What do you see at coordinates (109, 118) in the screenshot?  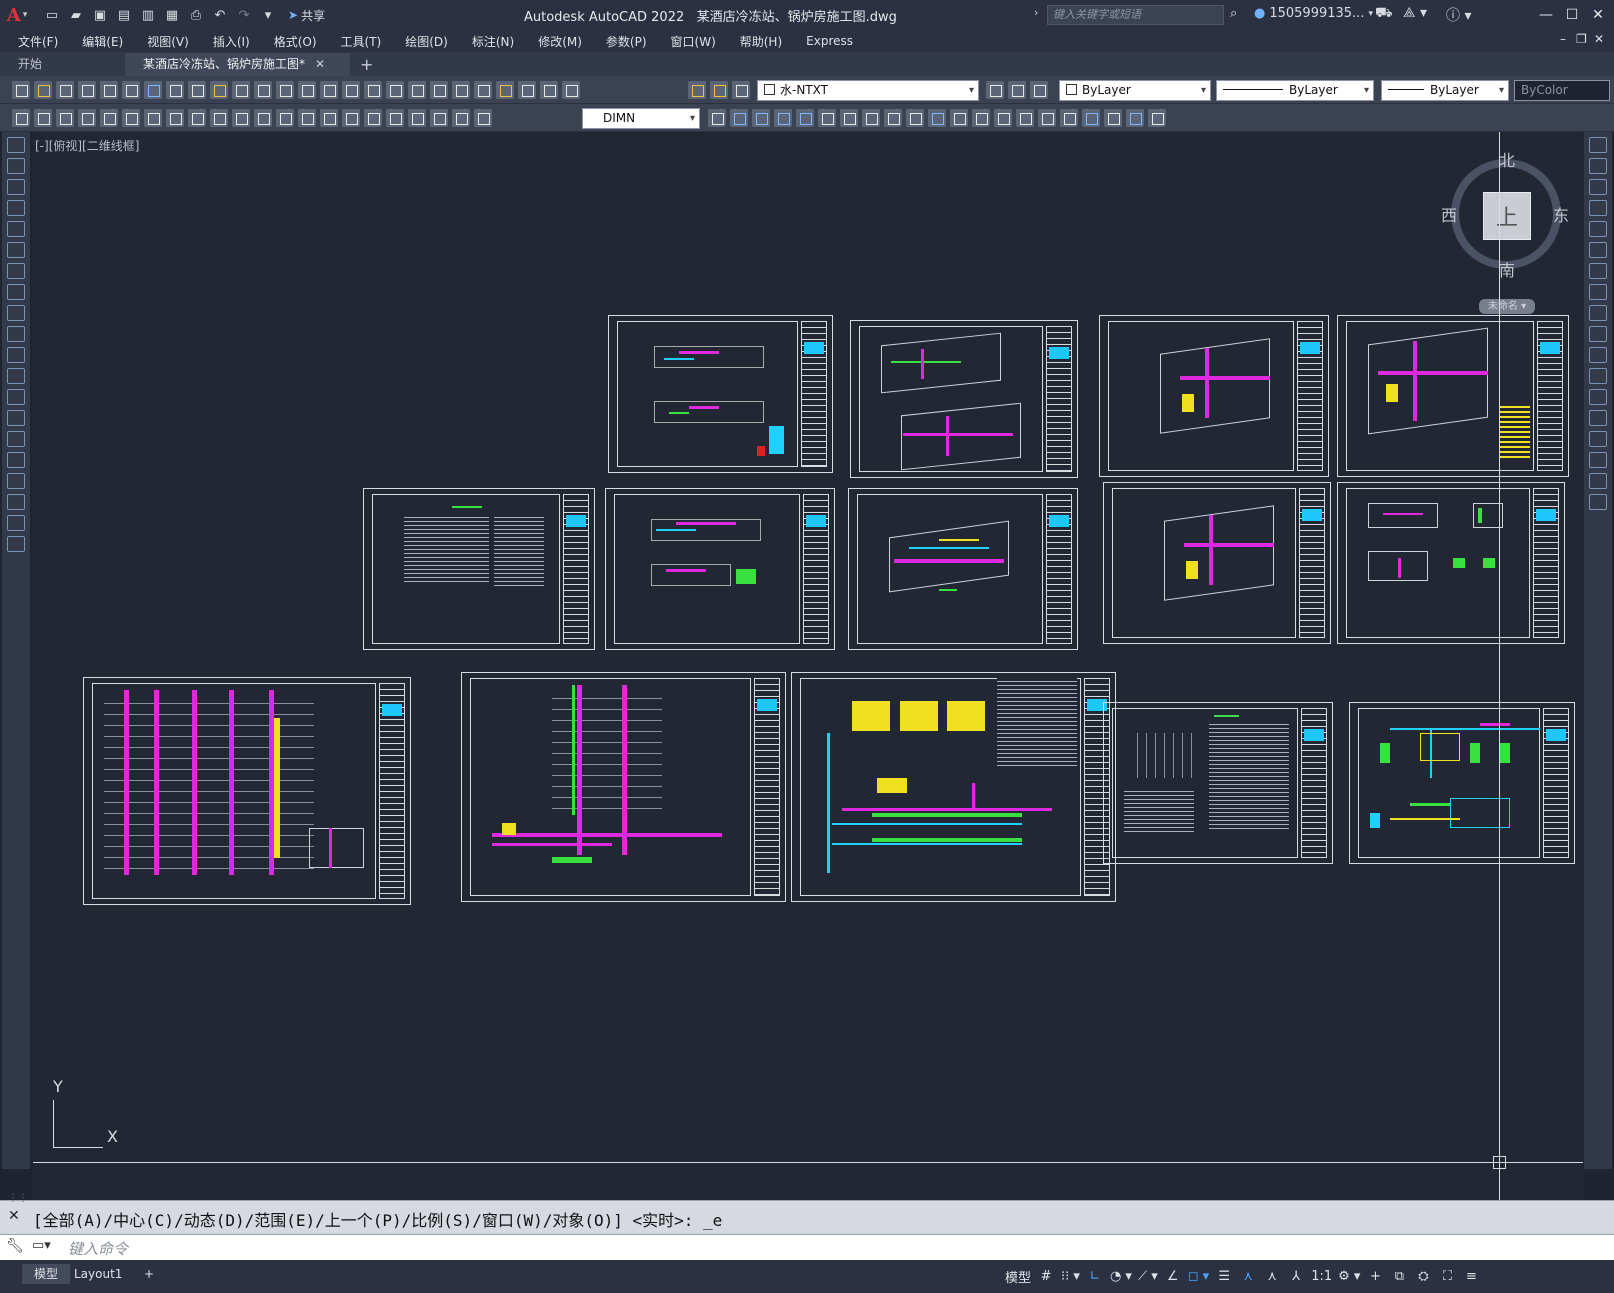 I see `dim-arc-icon` at bounding box center [109, 118].